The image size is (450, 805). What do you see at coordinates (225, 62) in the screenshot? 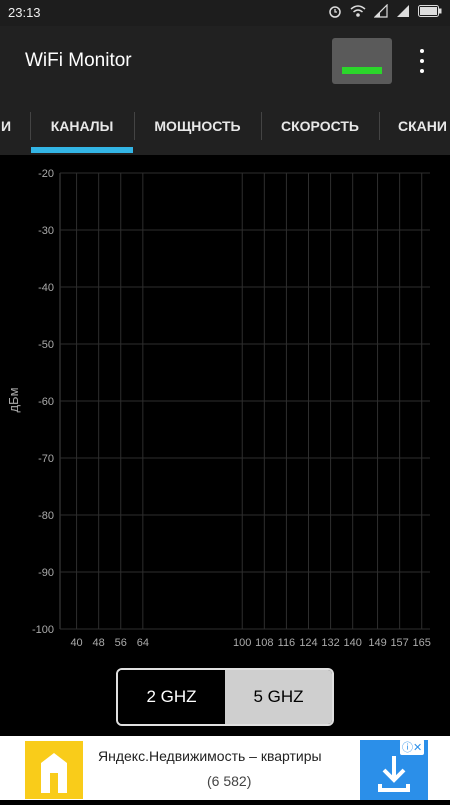
I see `app-bar: WiFi Monitor` at bounding box center [225, 62].